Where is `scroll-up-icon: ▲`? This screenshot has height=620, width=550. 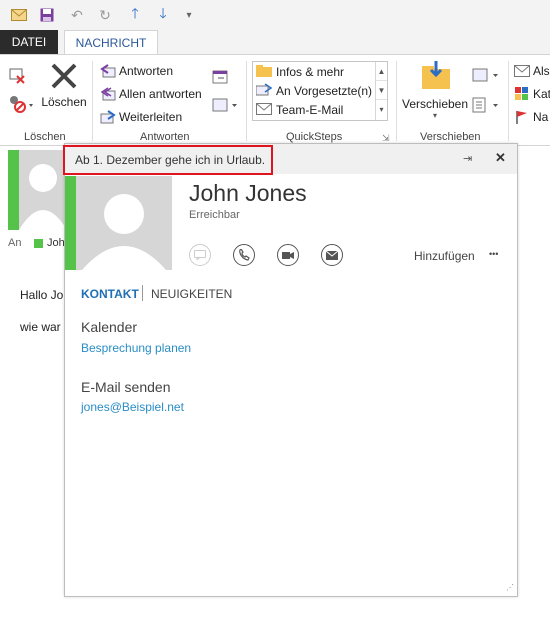
scroll-up-icon: ▲ is located at coordinates (381, 71).